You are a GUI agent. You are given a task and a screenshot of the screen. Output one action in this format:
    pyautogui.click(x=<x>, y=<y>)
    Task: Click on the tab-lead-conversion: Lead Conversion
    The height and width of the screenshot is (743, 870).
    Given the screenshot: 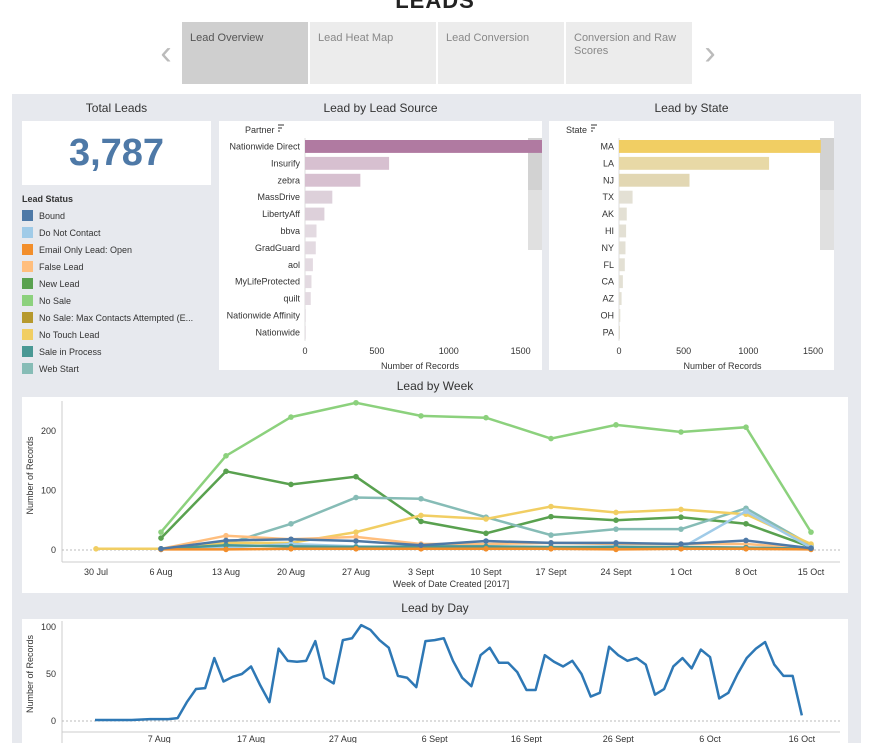 What is the action you would take?
    pyautogui.click(x=501, y=53)
    